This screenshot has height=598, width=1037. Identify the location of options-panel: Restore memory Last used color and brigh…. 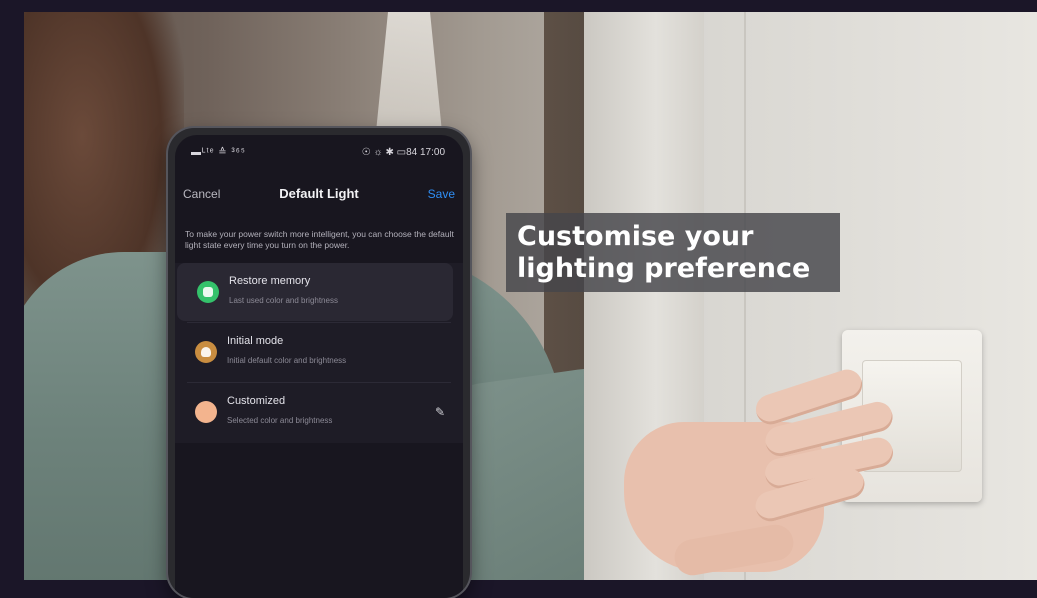
(319, 353).